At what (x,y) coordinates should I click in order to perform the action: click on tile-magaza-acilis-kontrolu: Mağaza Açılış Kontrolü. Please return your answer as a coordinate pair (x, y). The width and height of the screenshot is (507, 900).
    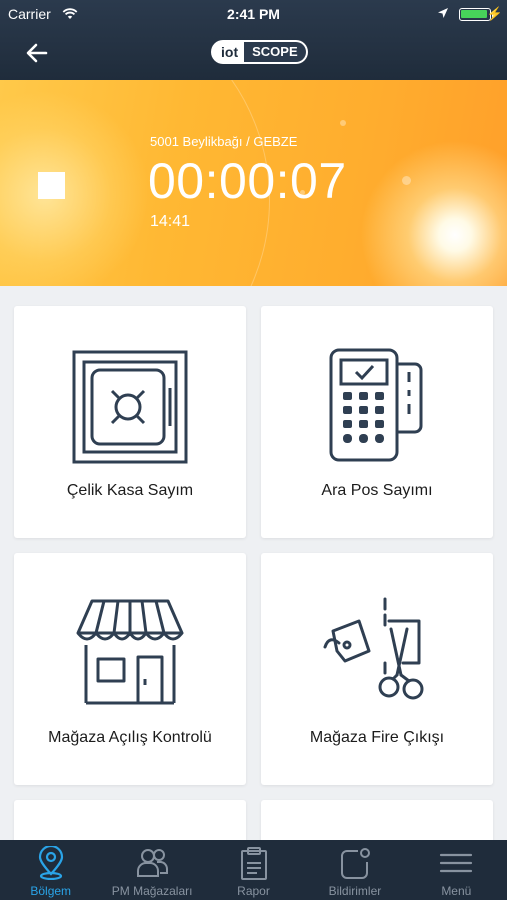
    Looking at the image, I should click on (130, 669).